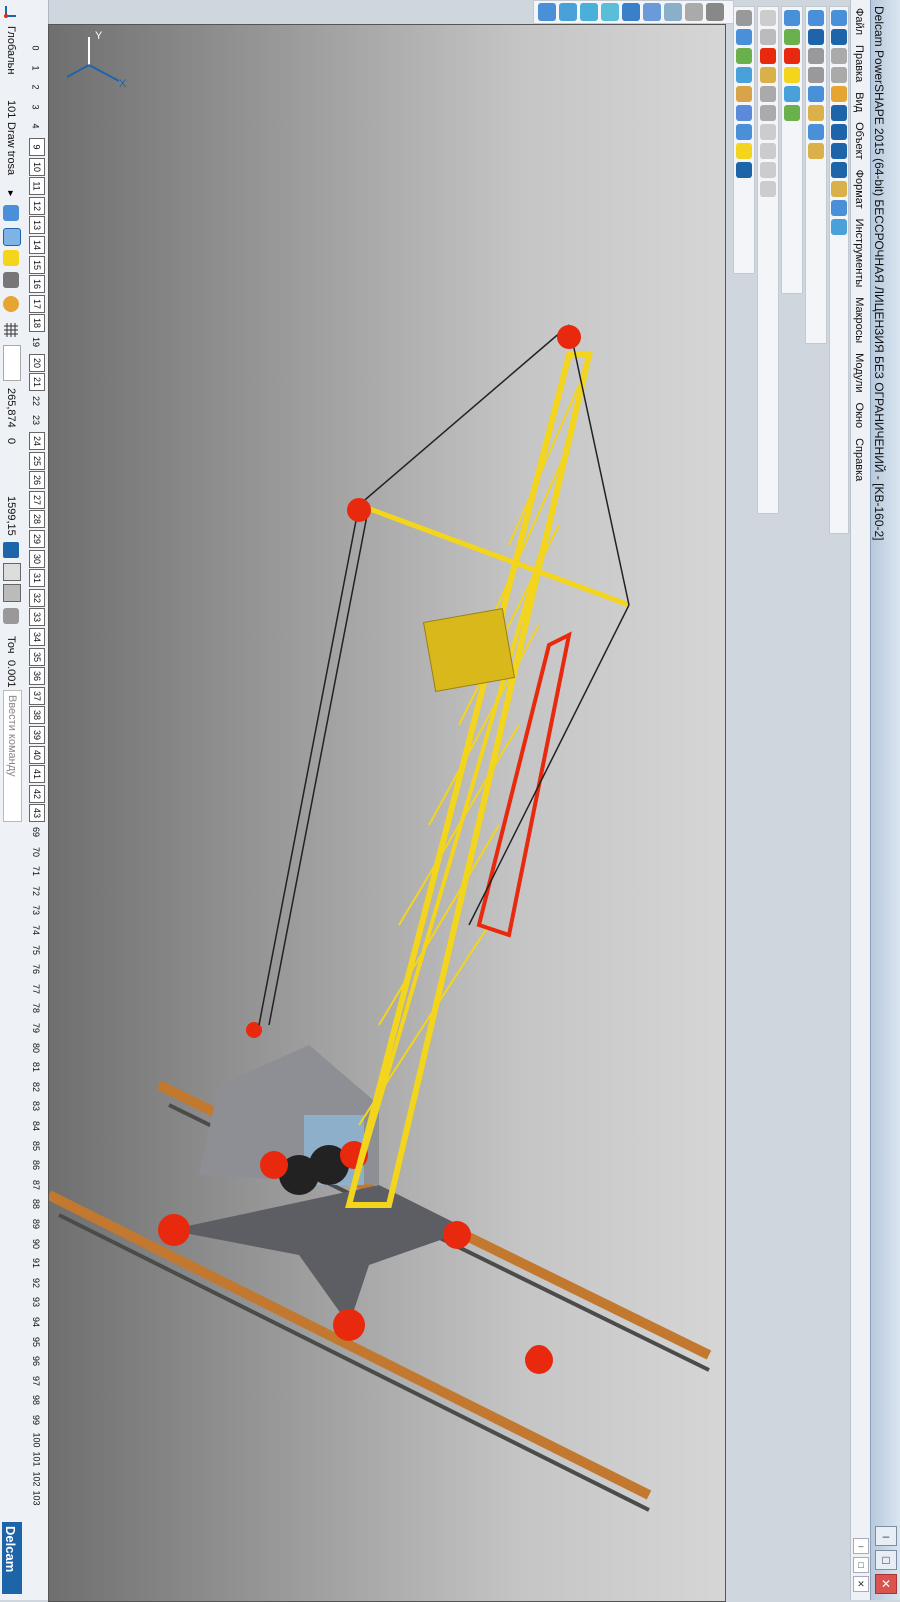 The width and height of the screenshot is (900, 1602). What do you see at coordinates (744, 37) in the screenshot?
I see `extrude-icon` at bounding box center [744, 37].